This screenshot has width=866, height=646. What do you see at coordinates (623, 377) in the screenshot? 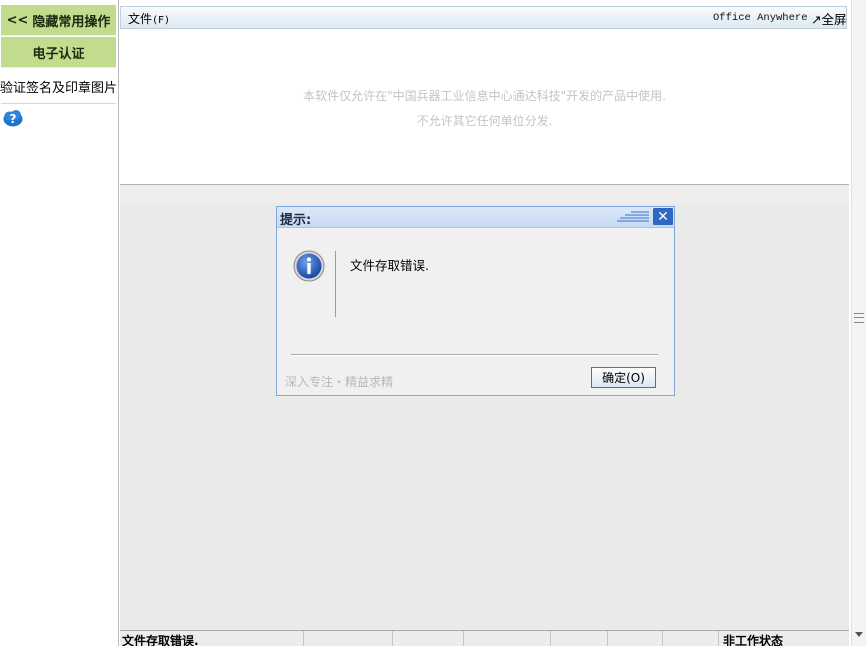
I see `ok-button: 确定(O)` at bounding box center [623, 377].